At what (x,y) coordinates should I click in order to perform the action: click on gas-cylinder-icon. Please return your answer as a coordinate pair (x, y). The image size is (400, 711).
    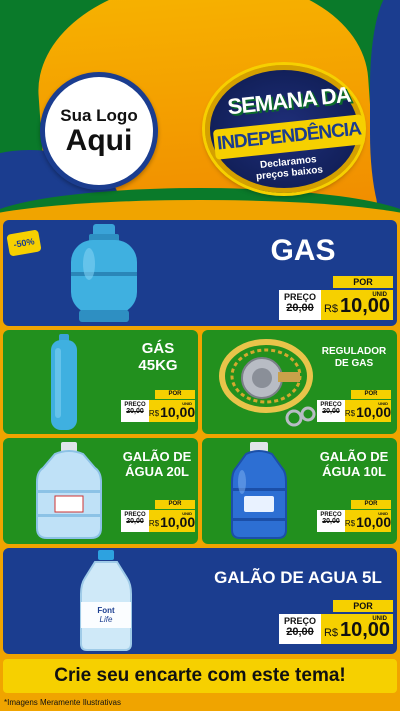
    Looking at the image, I should click on (104, 273).